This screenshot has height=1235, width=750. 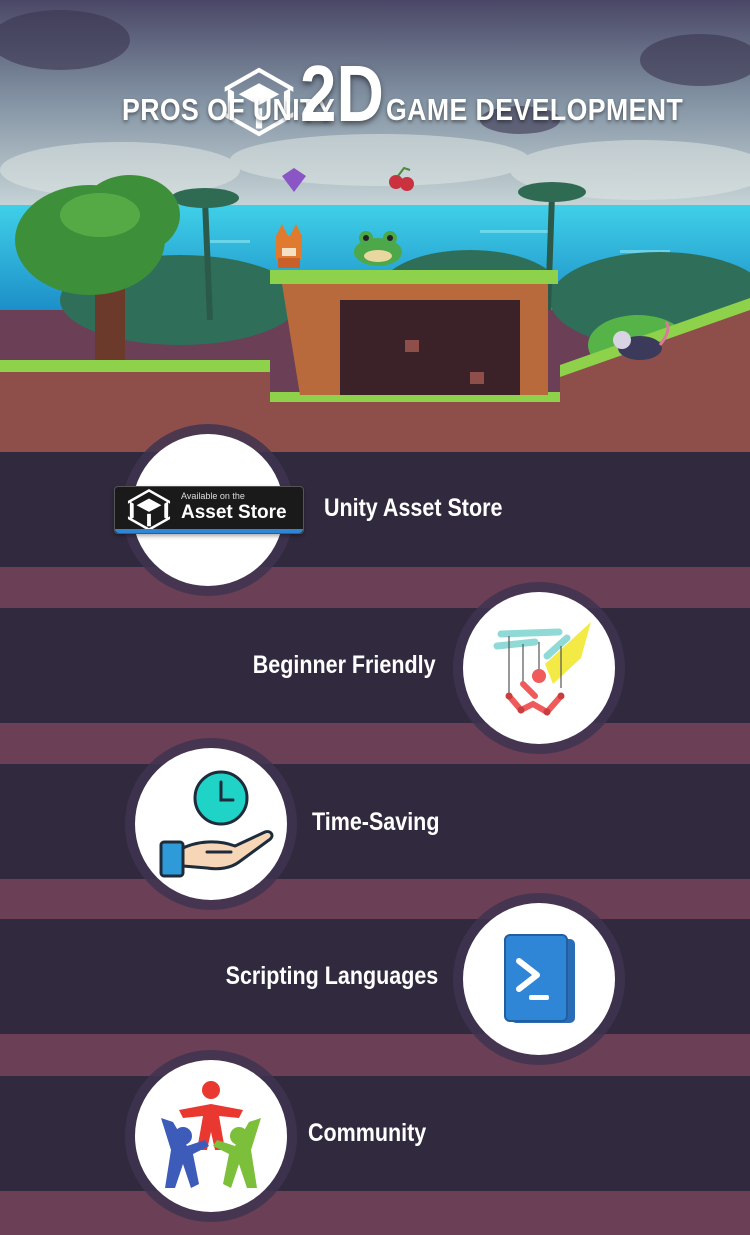 I want to click on title-suffix: GAME DEVELOPMENT, so click(x=535, y=109).